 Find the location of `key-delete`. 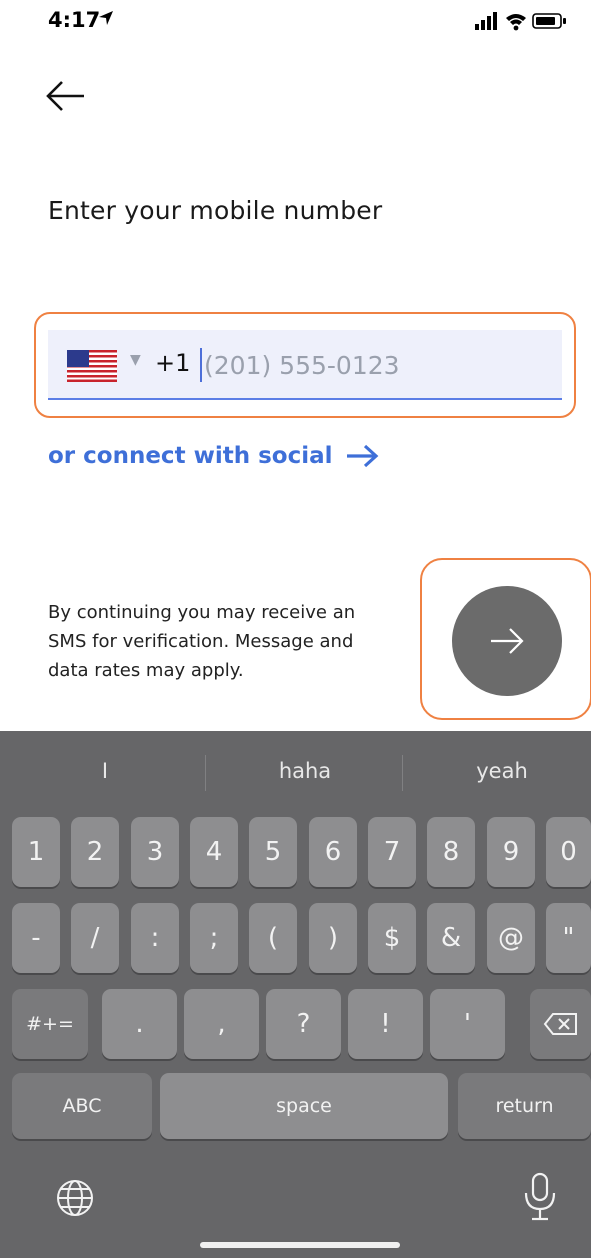

key-delete is located at coordinates (560, 1024).